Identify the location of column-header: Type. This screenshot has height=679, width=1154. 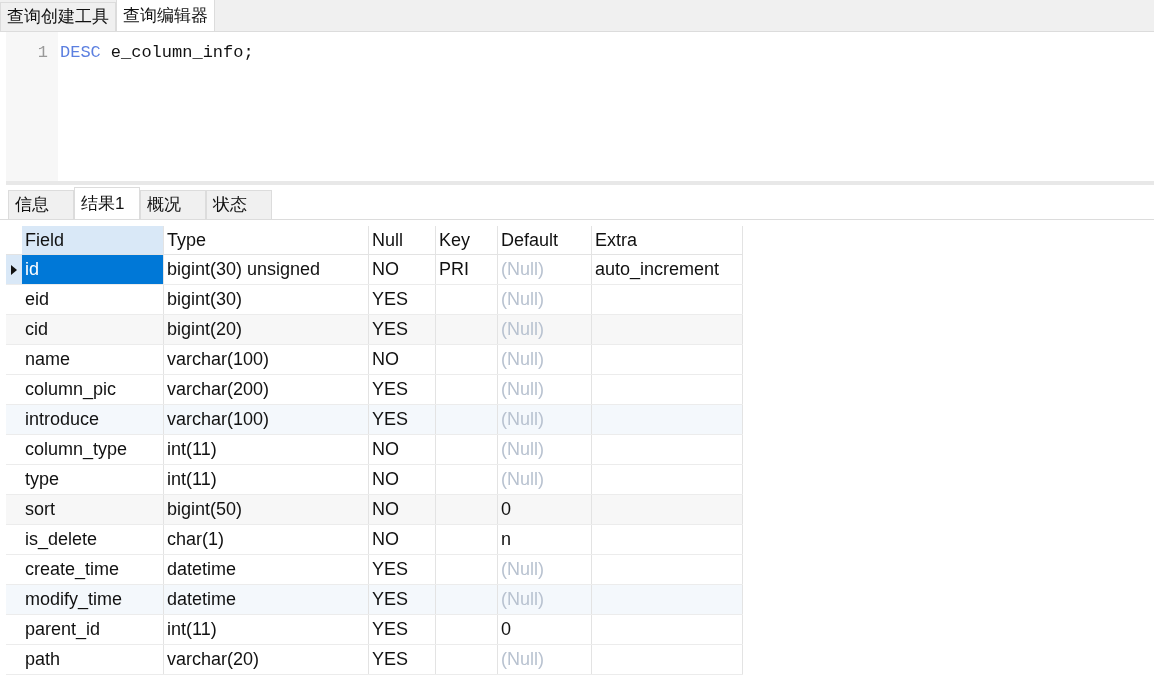
(266, 240).